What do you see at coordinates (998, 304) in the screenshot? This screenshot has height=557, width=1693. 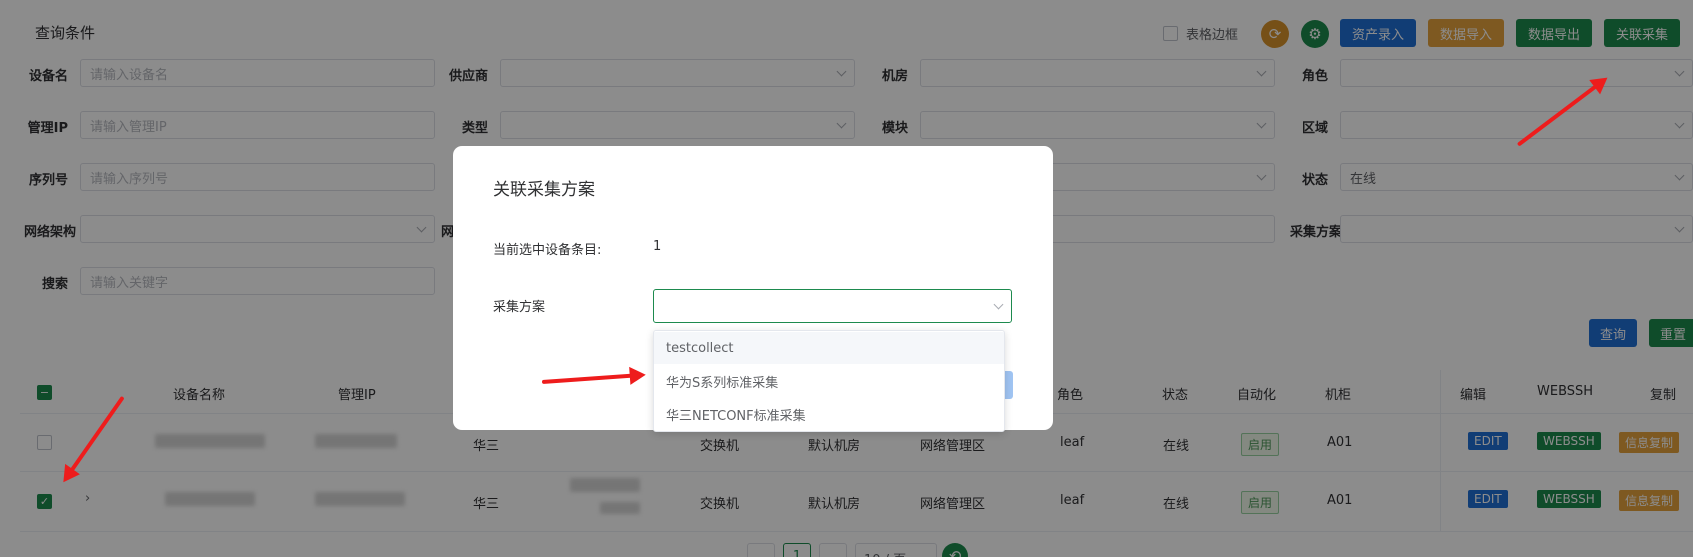 I see `chevron-down-icon` at bounding box center [998, 304].